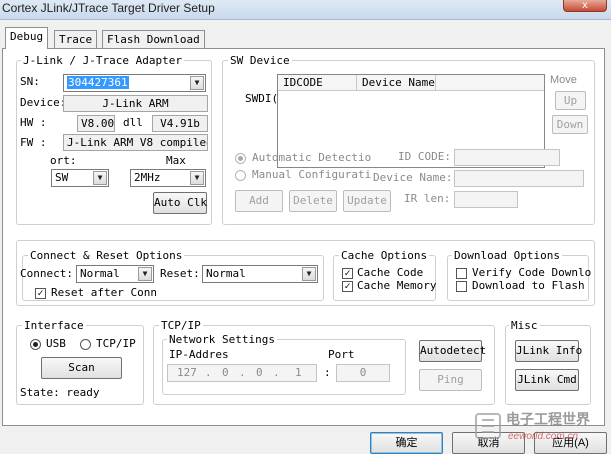 This screenshot has height=454, width=611. I want to click on hw-label: HW :, so click(33, 122).